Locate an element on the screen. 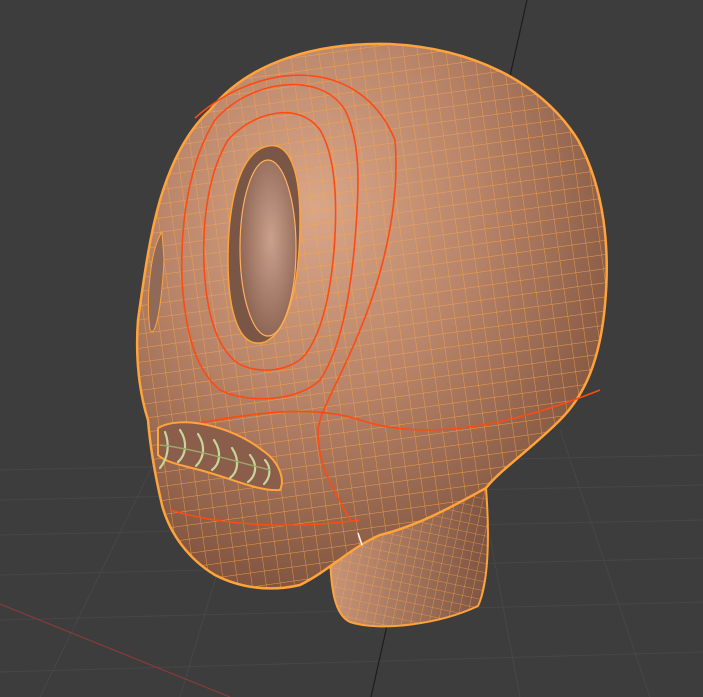 The height and width of the screenshot is (697, 703). eye-socket-left is located at coordinates (268, 248).